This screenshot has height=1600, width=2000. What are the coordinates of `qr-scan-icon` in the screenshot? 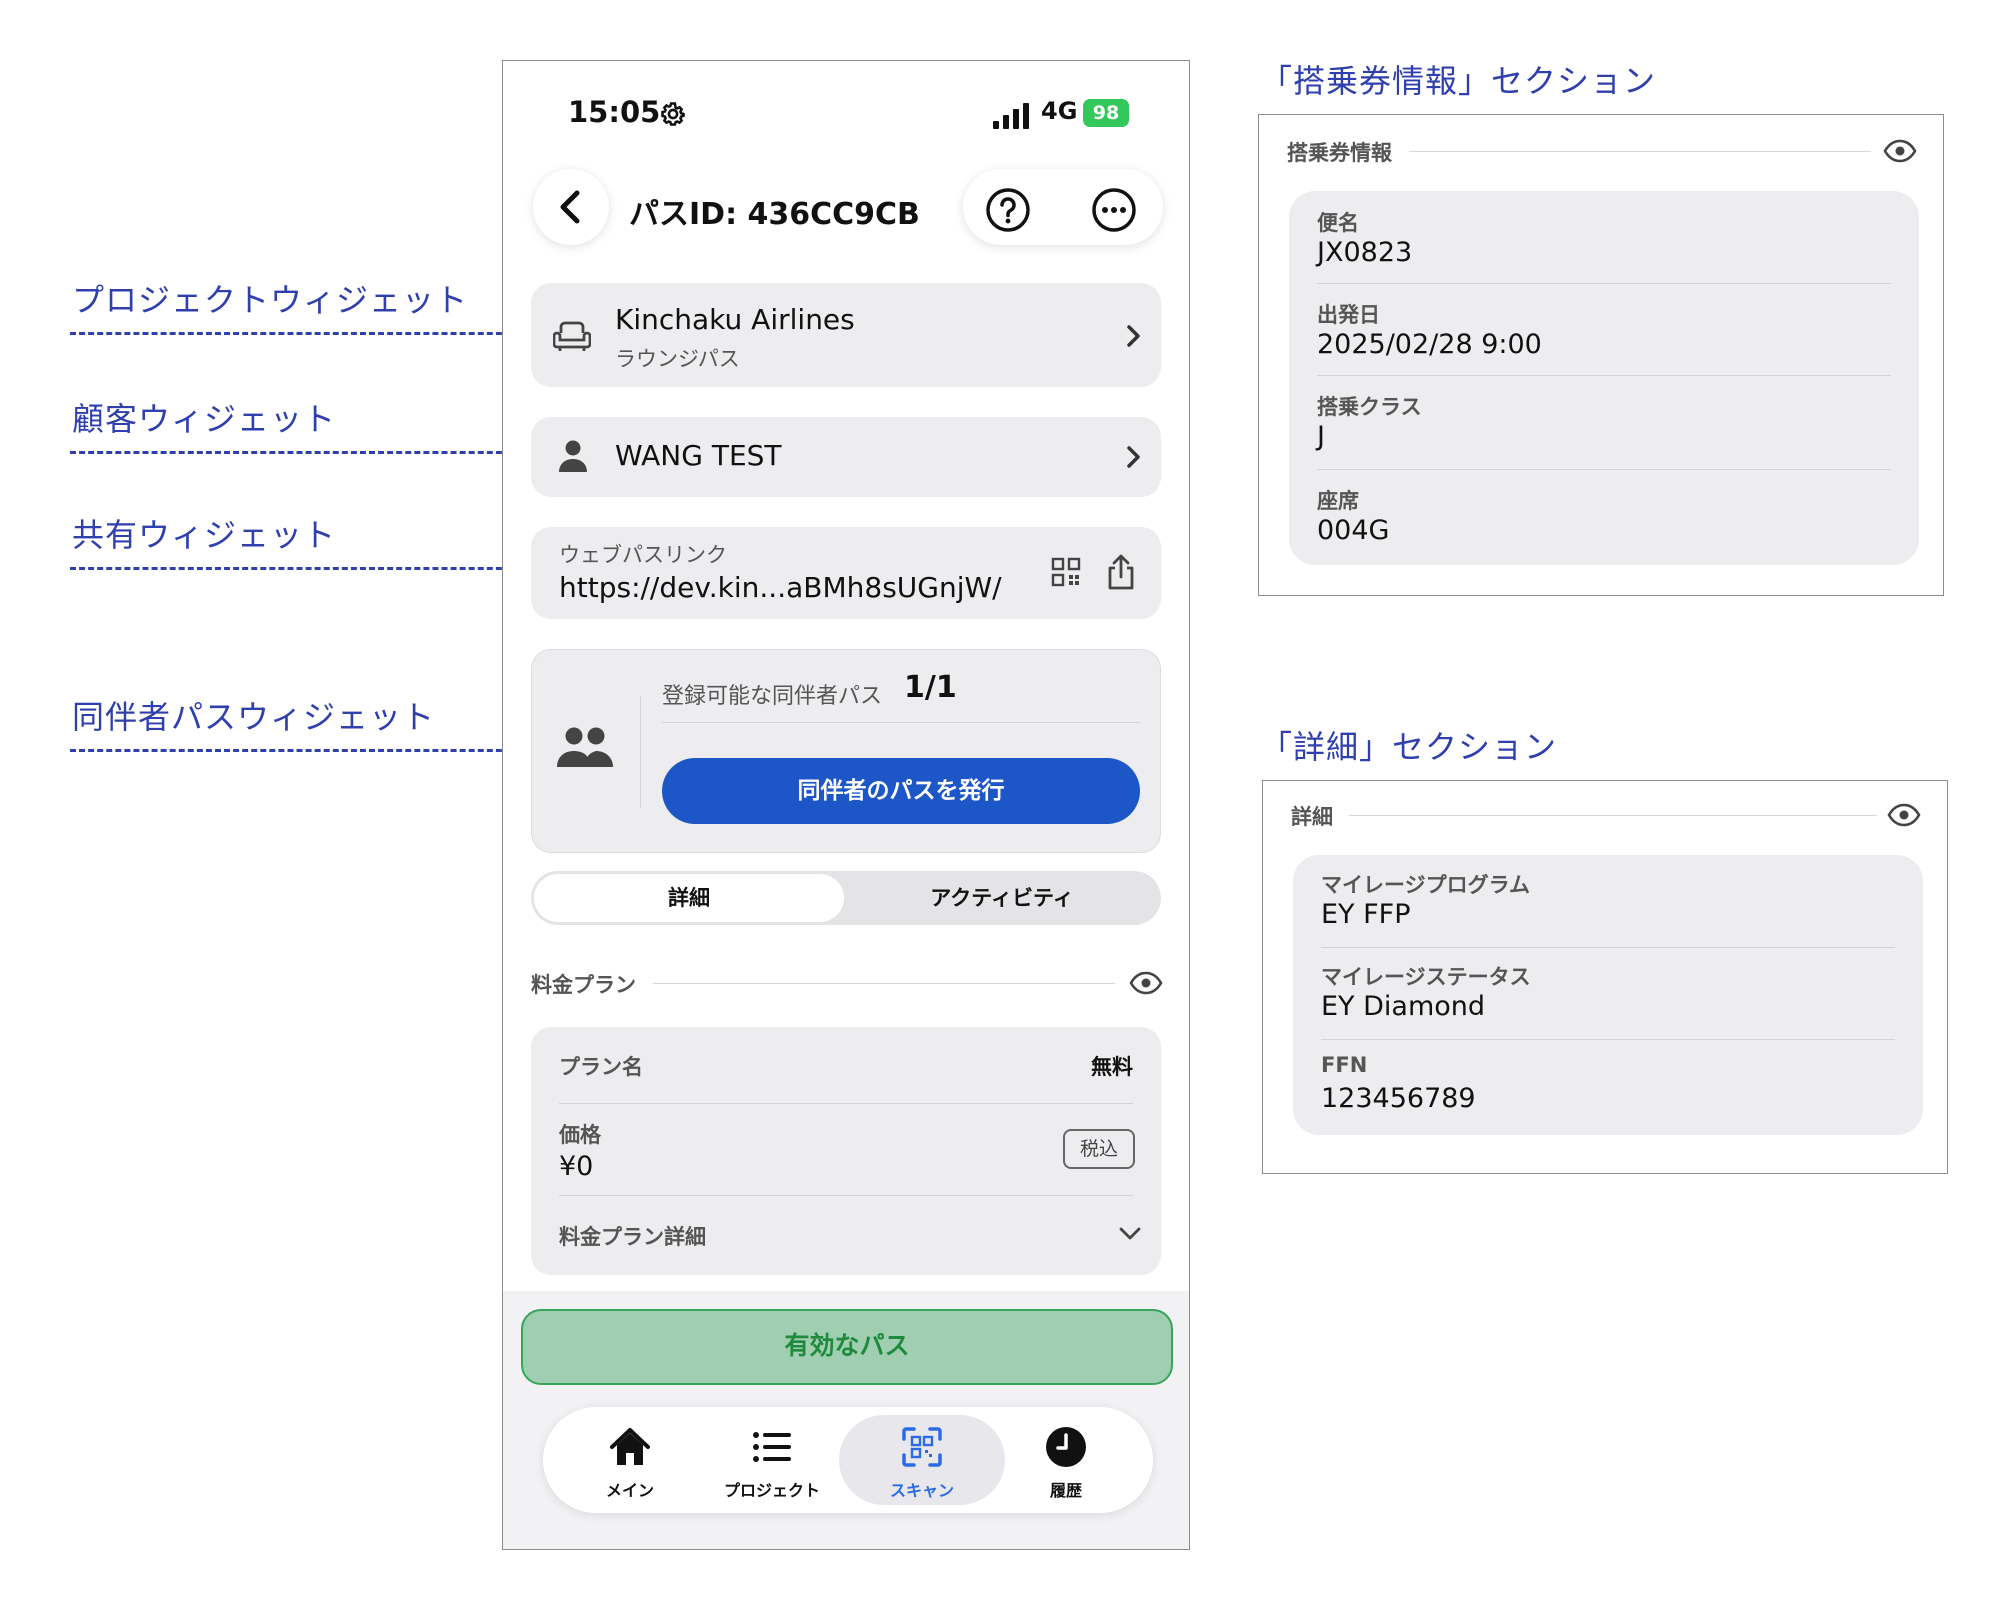 It's located at (922, 1447).